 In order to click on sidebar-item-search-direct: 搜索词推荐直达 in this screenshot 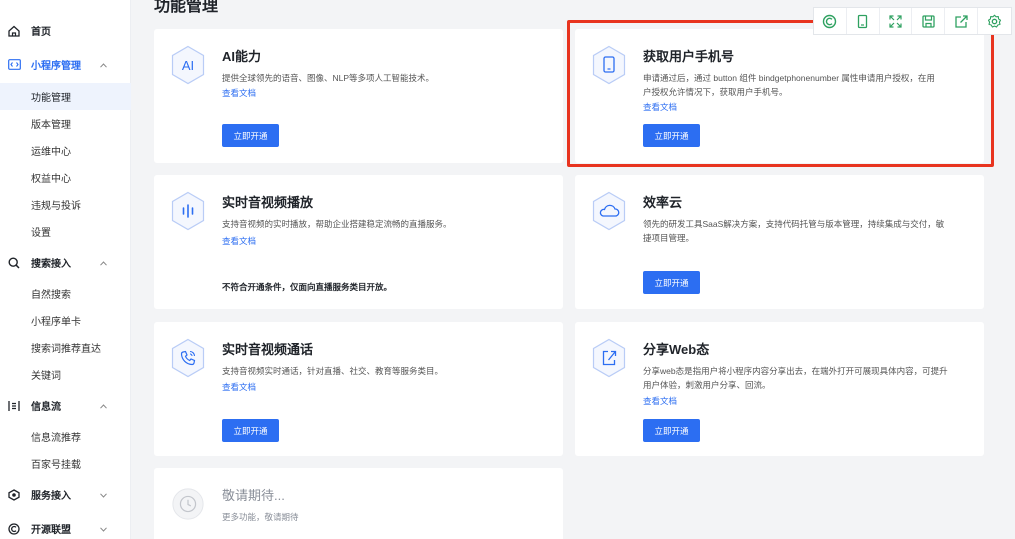, I will do `click(65, 347)`.